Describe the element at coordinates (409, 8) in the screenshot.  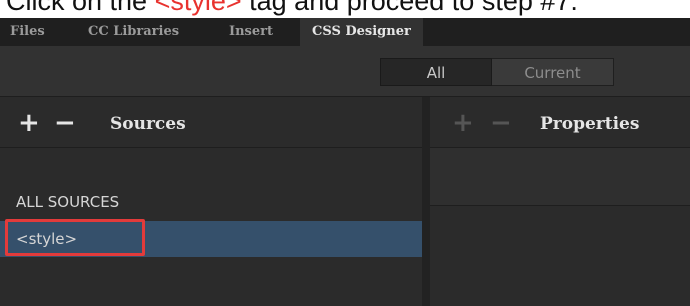
I see `caption-text-after: tag and proceed to step #7.` at that location.